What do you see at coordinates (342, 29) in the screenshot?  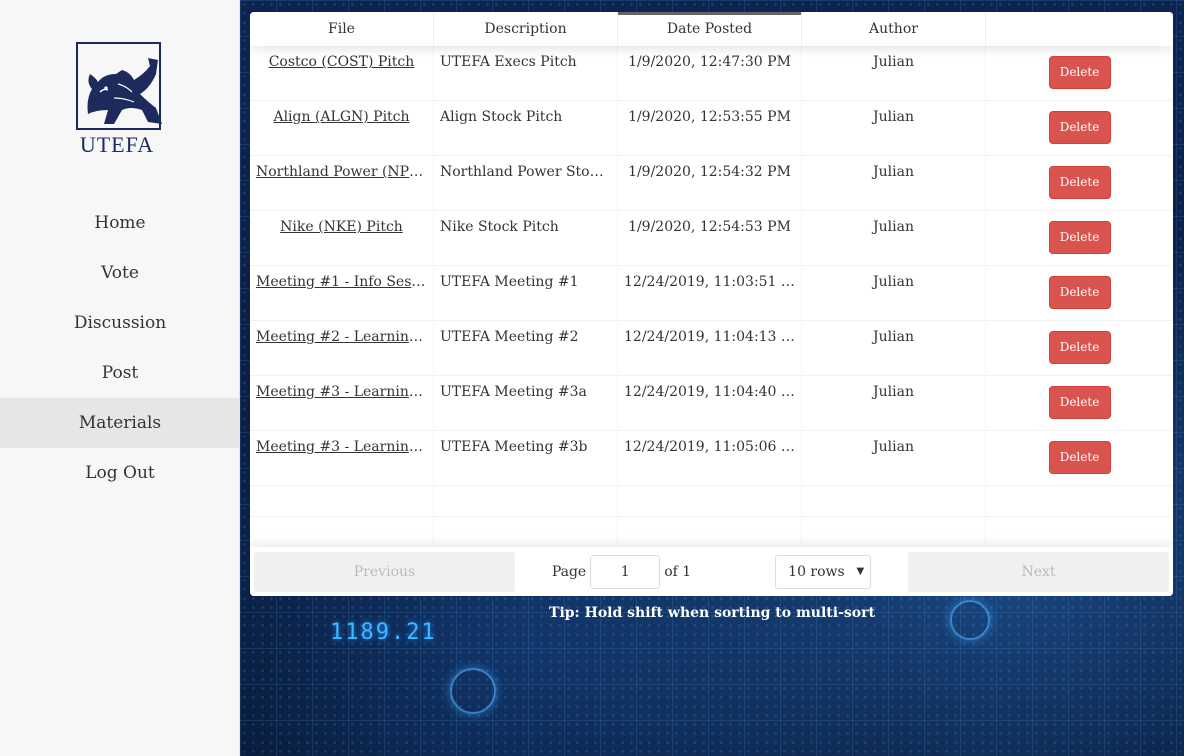 I see `column-header-file: File` at bounding box center [342, 29].